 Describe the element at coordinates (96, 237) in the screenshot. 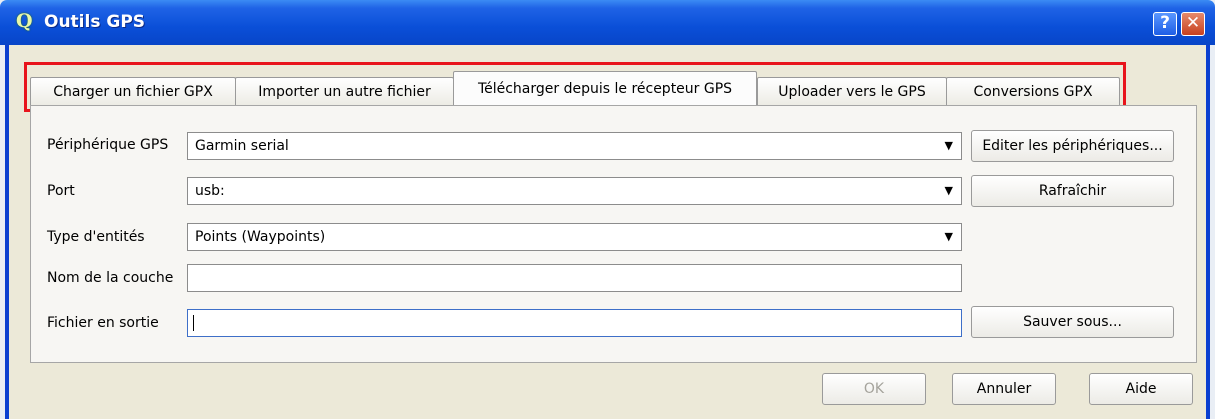

I see `feature-type-label: Type d'entités` at that location.